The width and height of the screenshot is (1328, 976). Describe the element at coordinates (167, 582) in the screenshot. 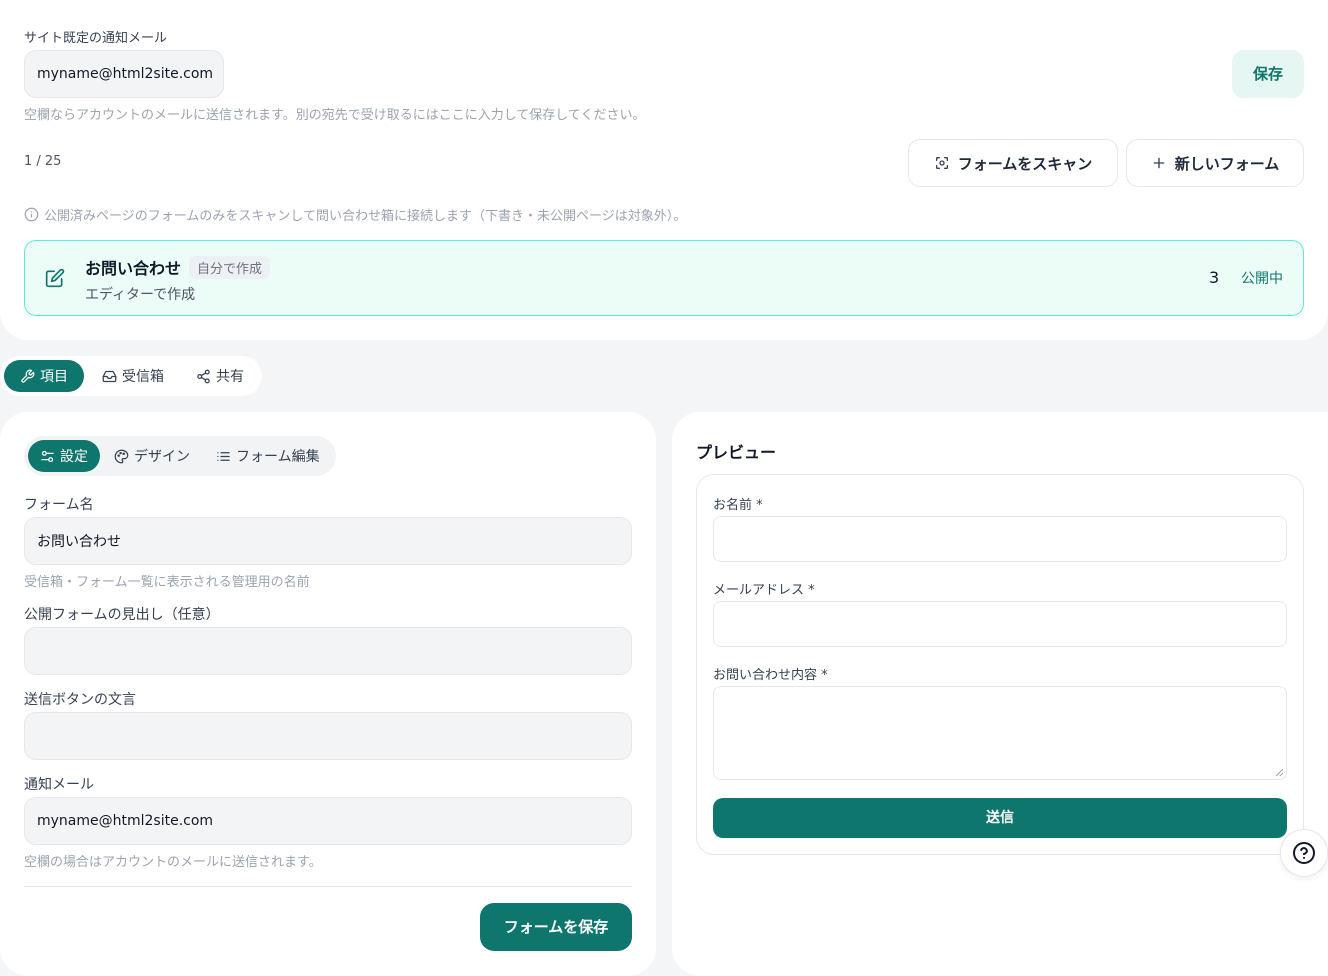

I see `form-name-hint: 受信箱・フォーム一覧に表示される管理用の名前` at that location.